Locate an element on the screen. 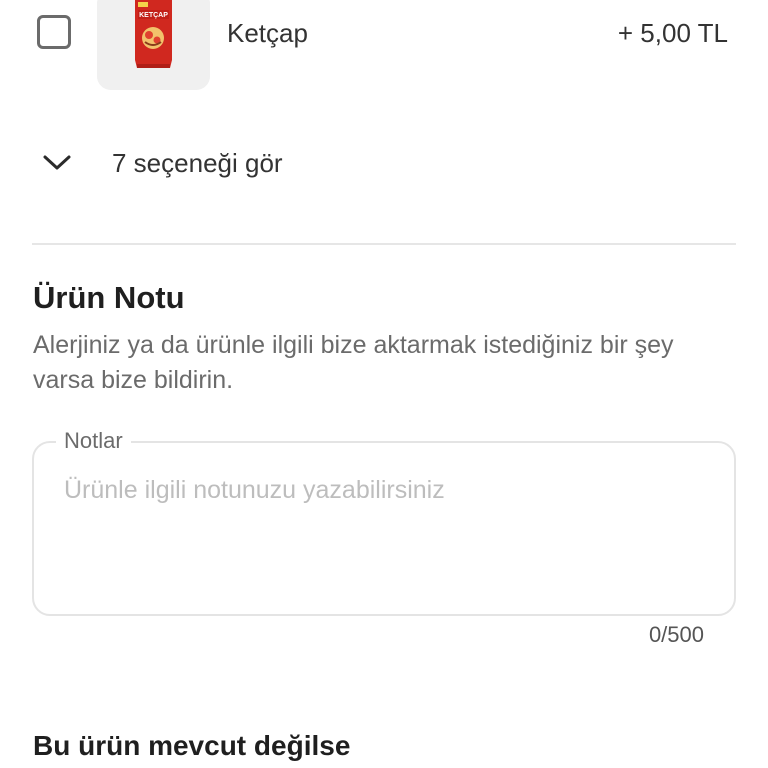  product-note-title: Ürün Notu is located at coordinates (109, 297).